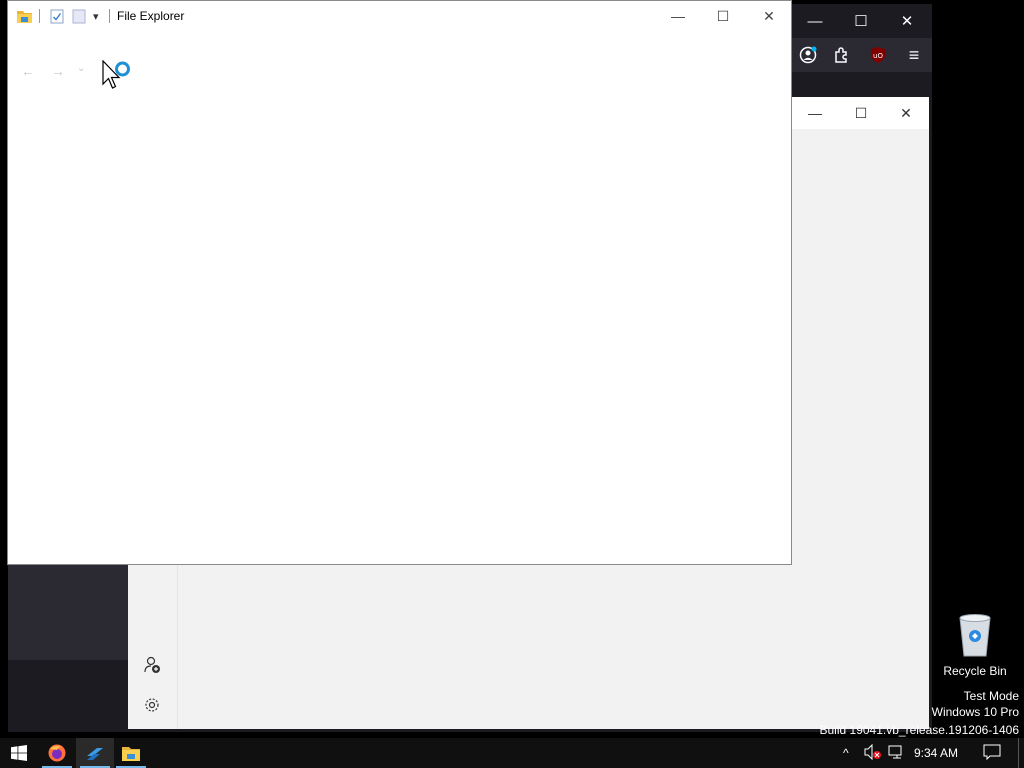 The image size is (1024, 768). I want to click on browser-minimize-button: —, so click(815, 21).